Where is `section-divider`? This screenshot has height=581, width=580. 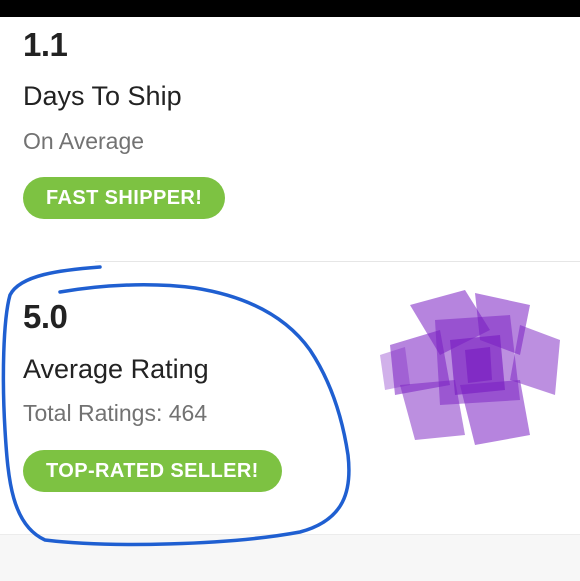 section-divider is located at coordinates (337, 261).